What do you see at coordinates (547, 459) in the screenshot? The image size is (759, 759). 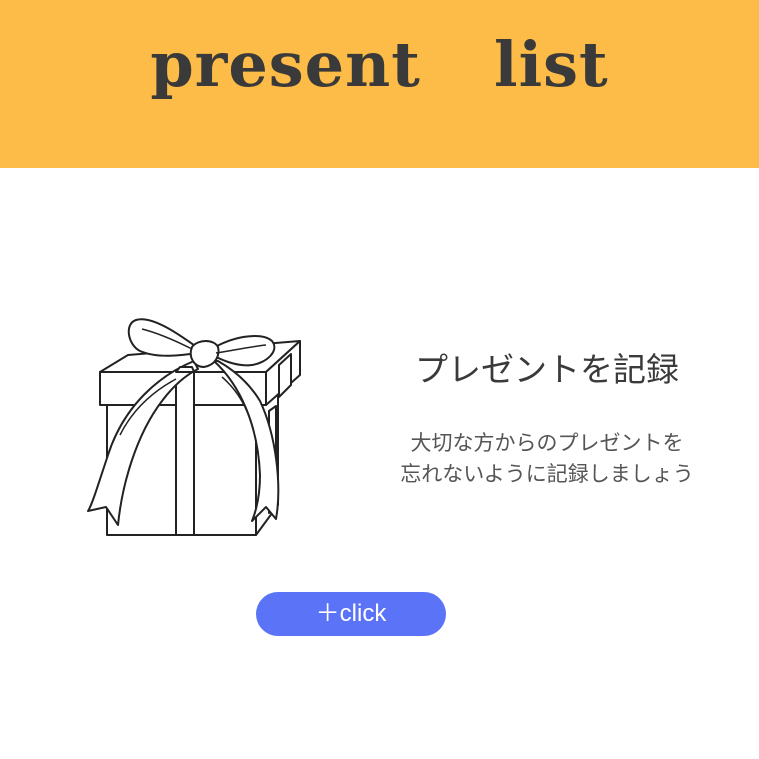 I see `description-text: 大切な方からのプレゼントを 忘れないように記録しましょう` at bounding box center [547, 459].